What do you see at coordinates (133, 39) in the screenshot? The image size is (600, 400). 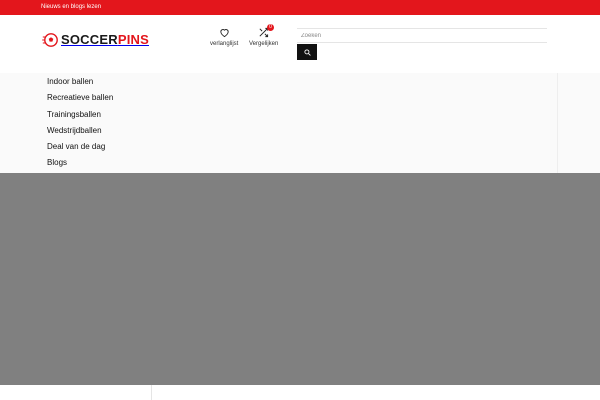 I see `logo-text-accent: PINS` at bounding box center [133, 39].